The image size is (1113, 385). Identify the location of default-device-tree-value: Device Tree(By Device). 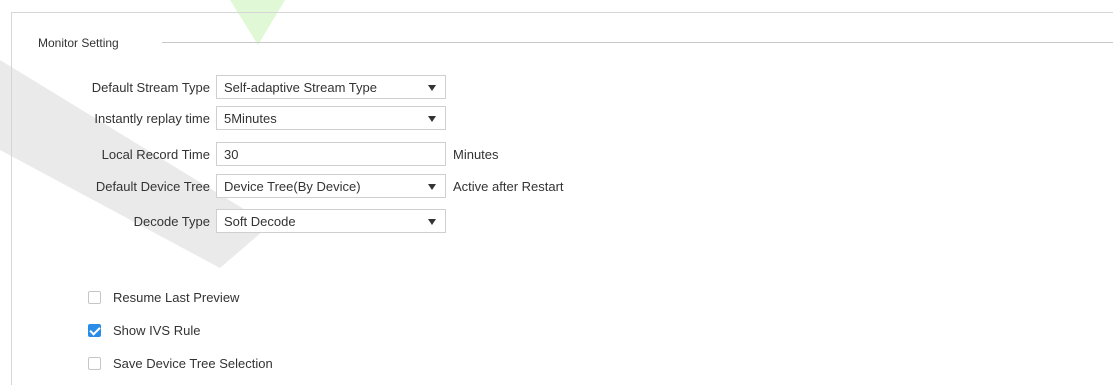
(292, 186).